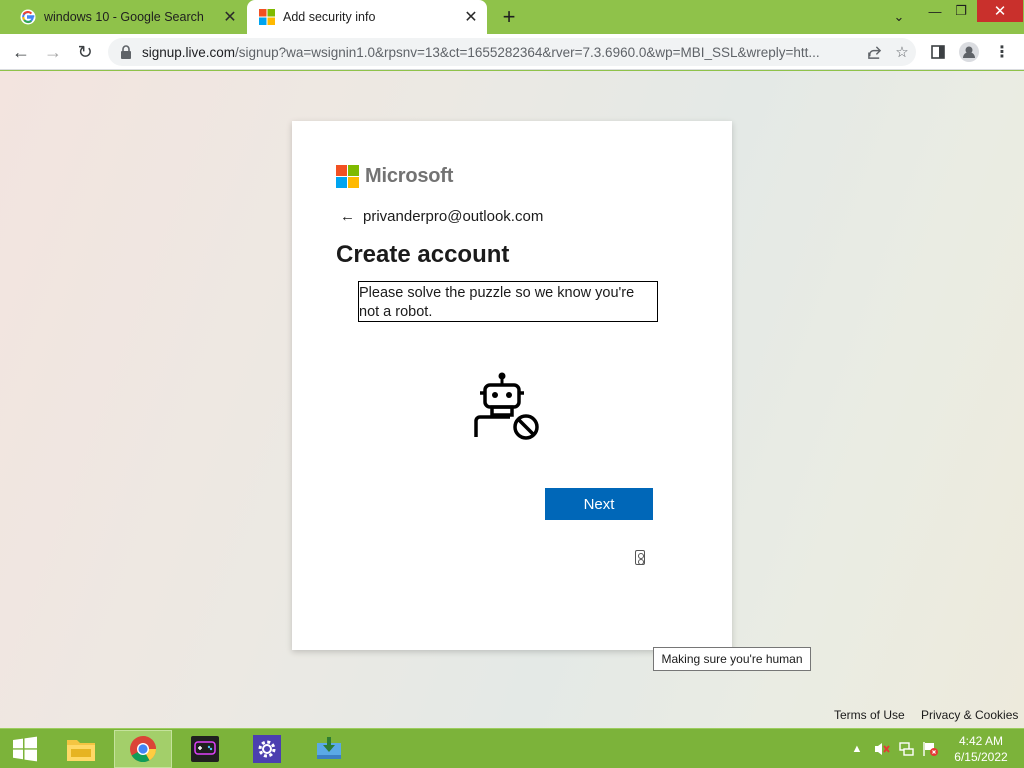  I want to click on plus-icon: +, so click(509, 16).